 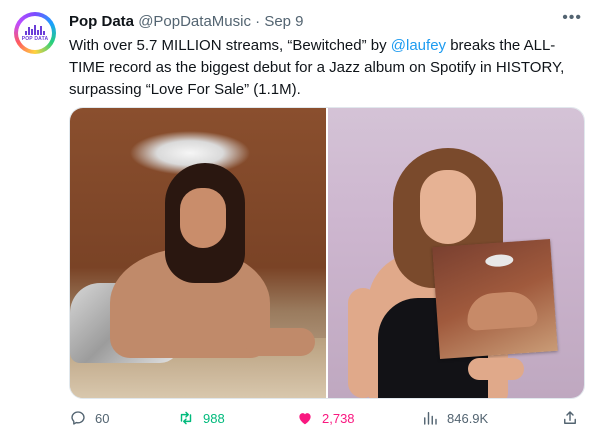 I want to click on views-button: 846.9K, so click(x=454, y=418).